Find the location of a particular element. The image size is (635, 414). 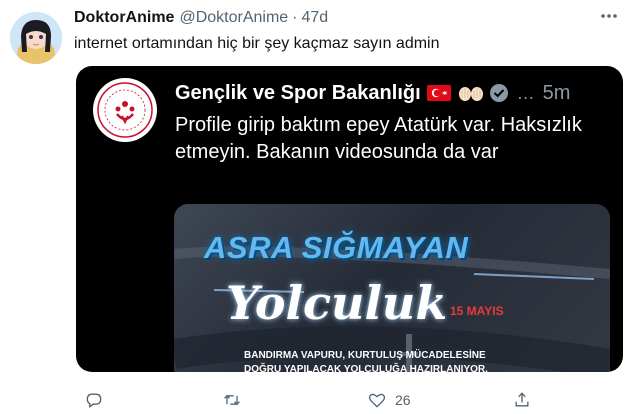

action-bar: 26 is located at coordinates (317, 400).